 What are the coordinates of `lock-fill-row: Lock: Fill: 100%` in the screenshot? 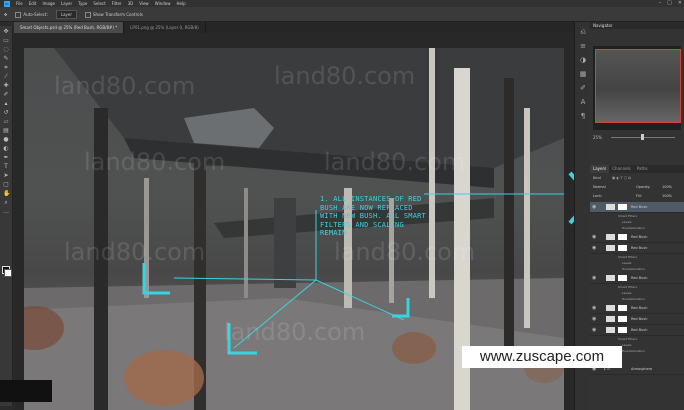 It's located at (637, 196).